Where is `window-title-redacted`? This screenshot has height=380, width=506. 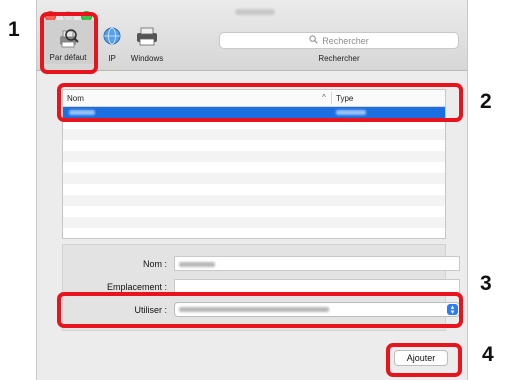
window-title-redacted is located at coordinates (255, 12).